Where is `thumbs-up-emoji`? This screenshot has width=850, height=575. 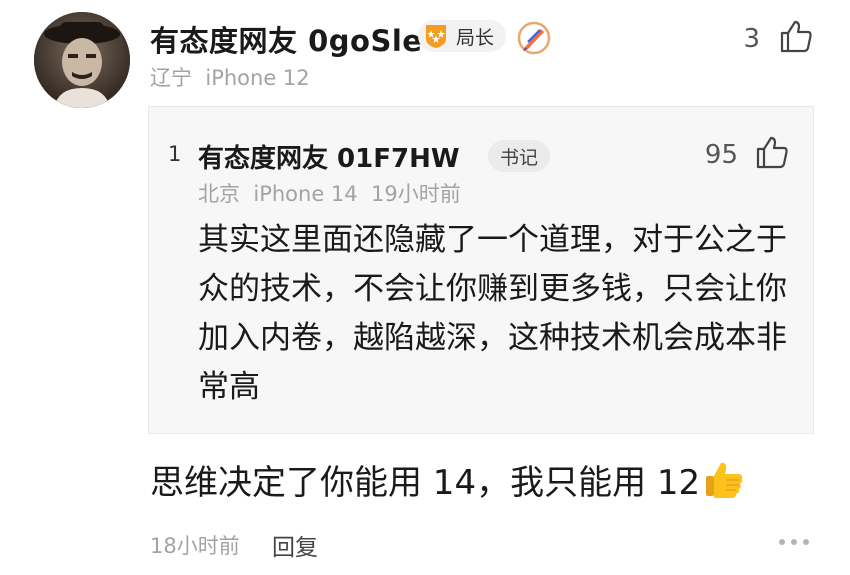 thumbs-up-emoji is located at coordinates (724, 480).